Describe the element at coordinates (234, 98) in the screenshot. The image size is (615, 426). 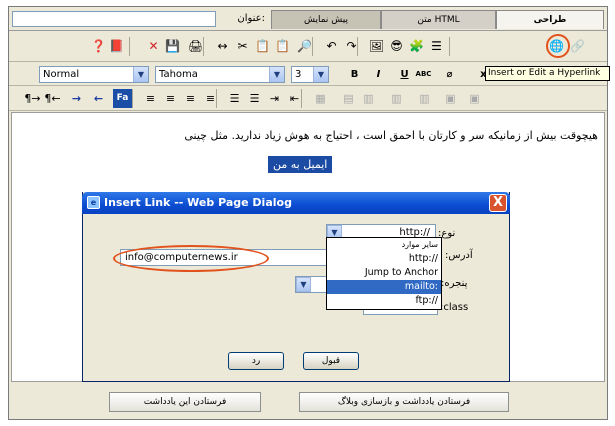
I see `numbered-list-icon: ☰` at that location.